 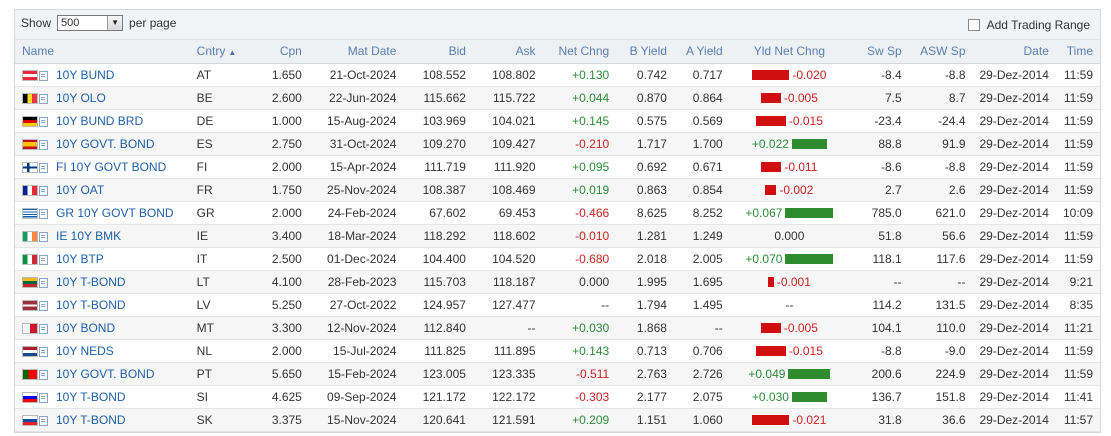 I want to click on negative-change-bar, so click(x=771, y=189).